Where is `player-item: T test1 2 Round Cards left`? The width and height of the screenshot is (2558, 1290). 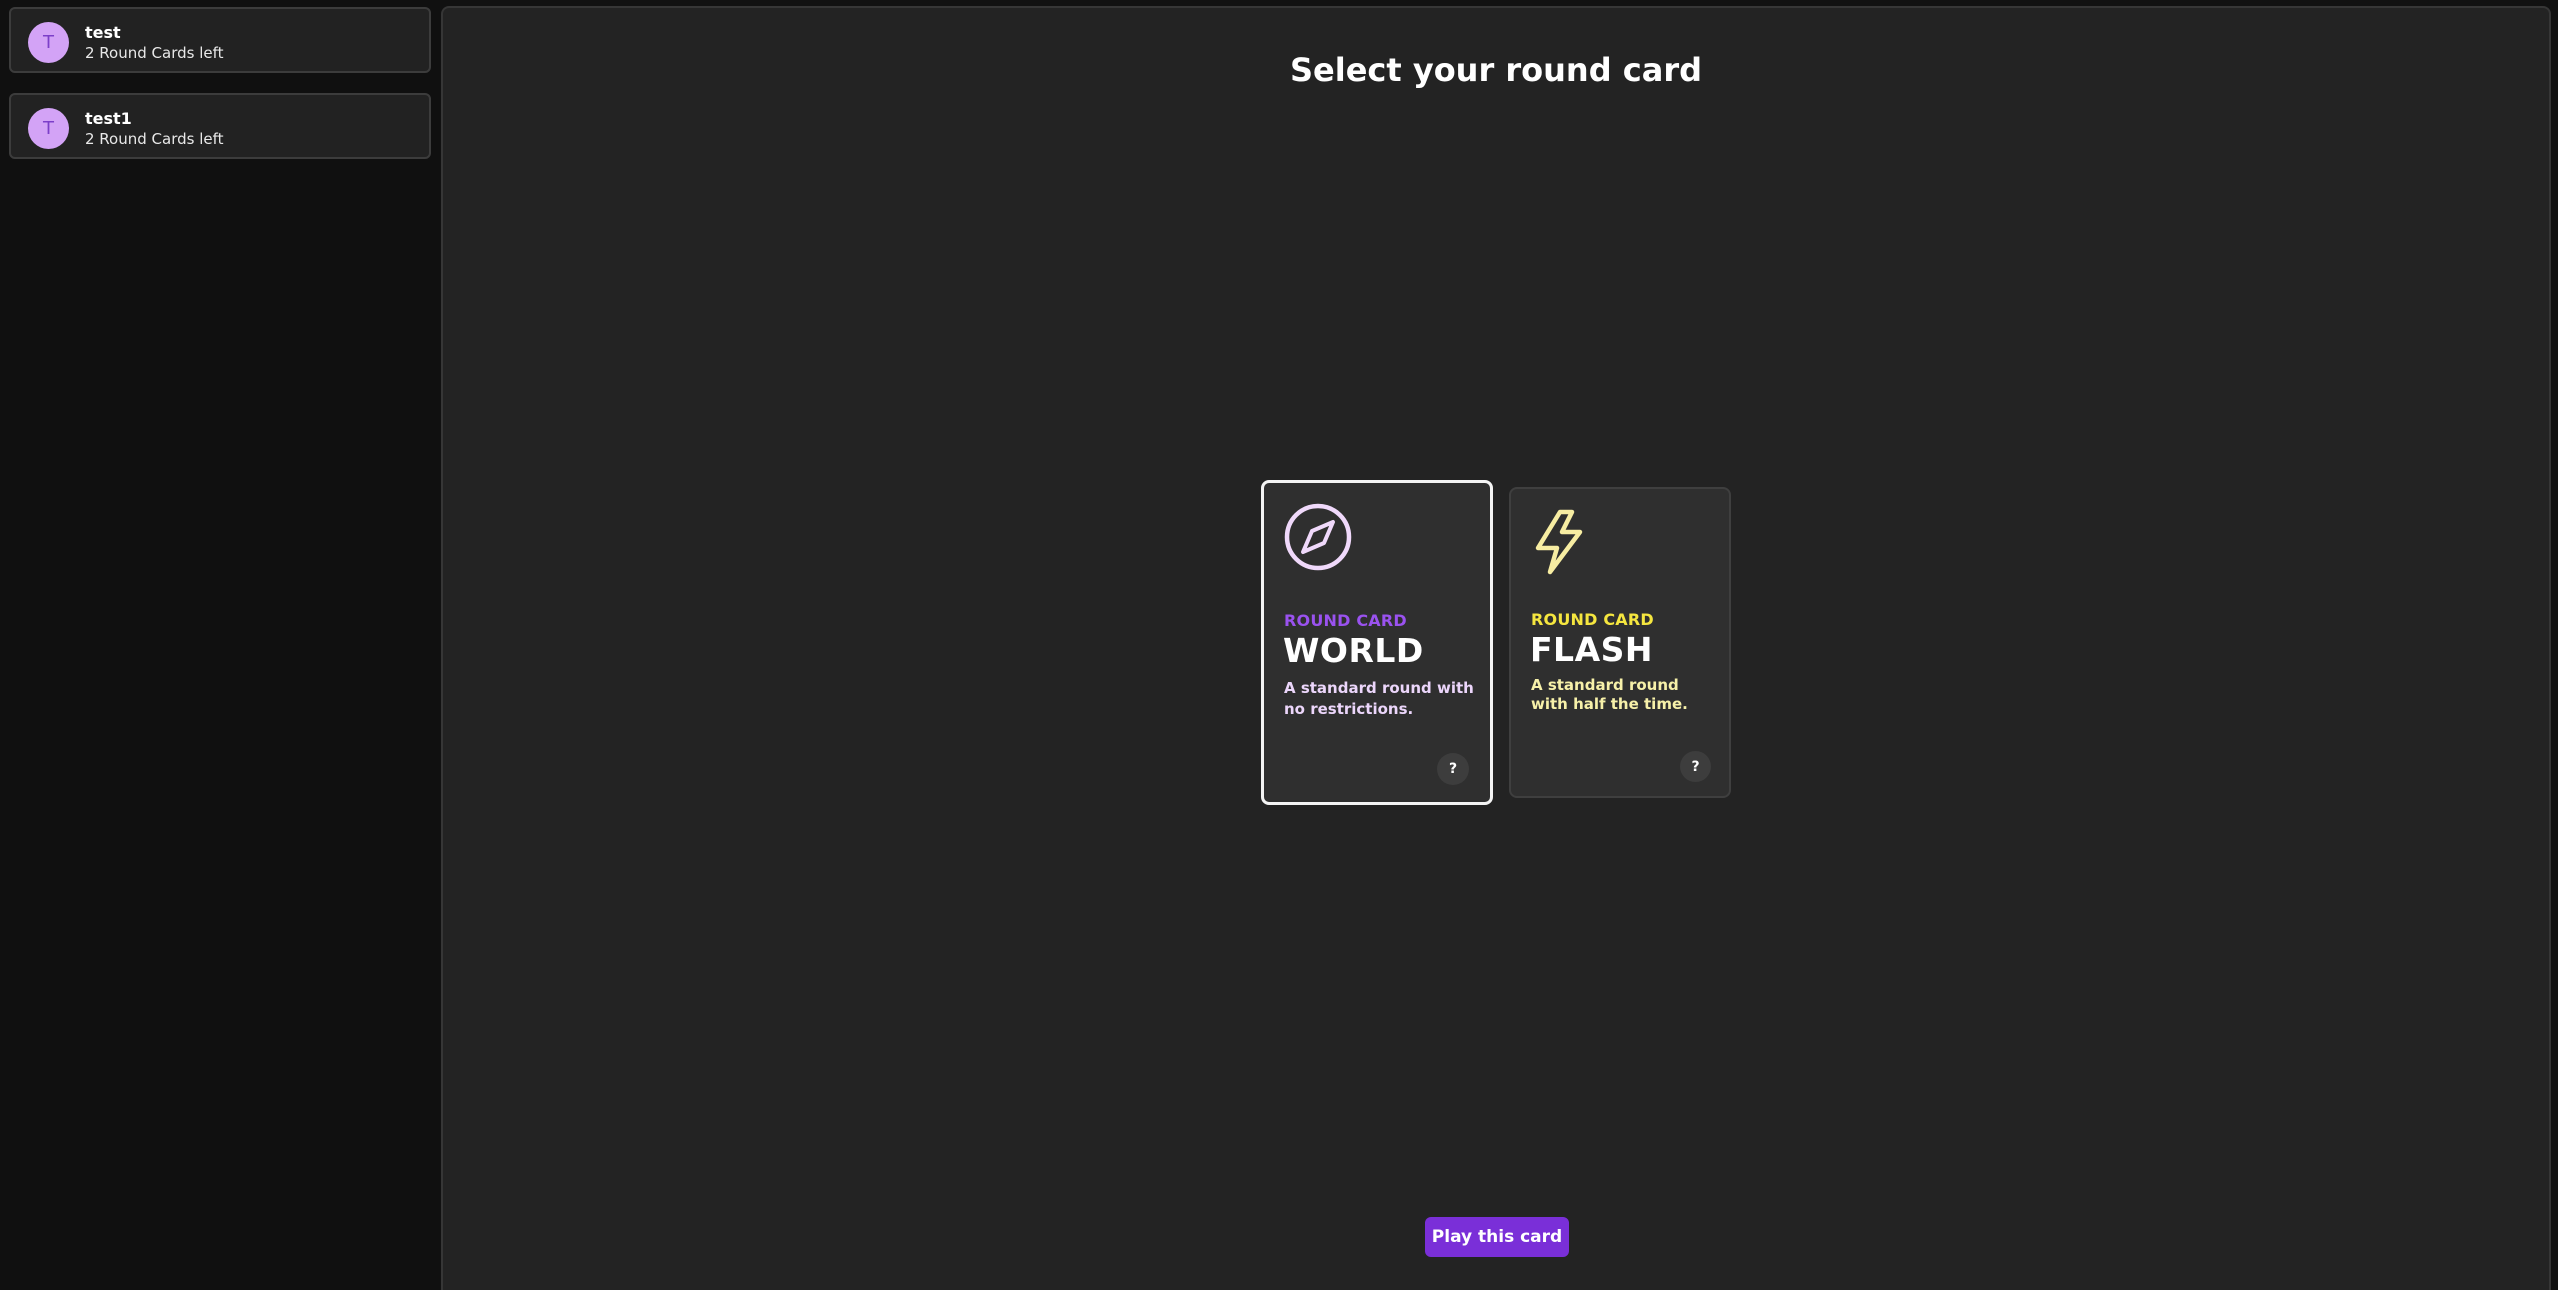
player-item: T test1 2 Round Cards left is located at coordinates (220, 126).